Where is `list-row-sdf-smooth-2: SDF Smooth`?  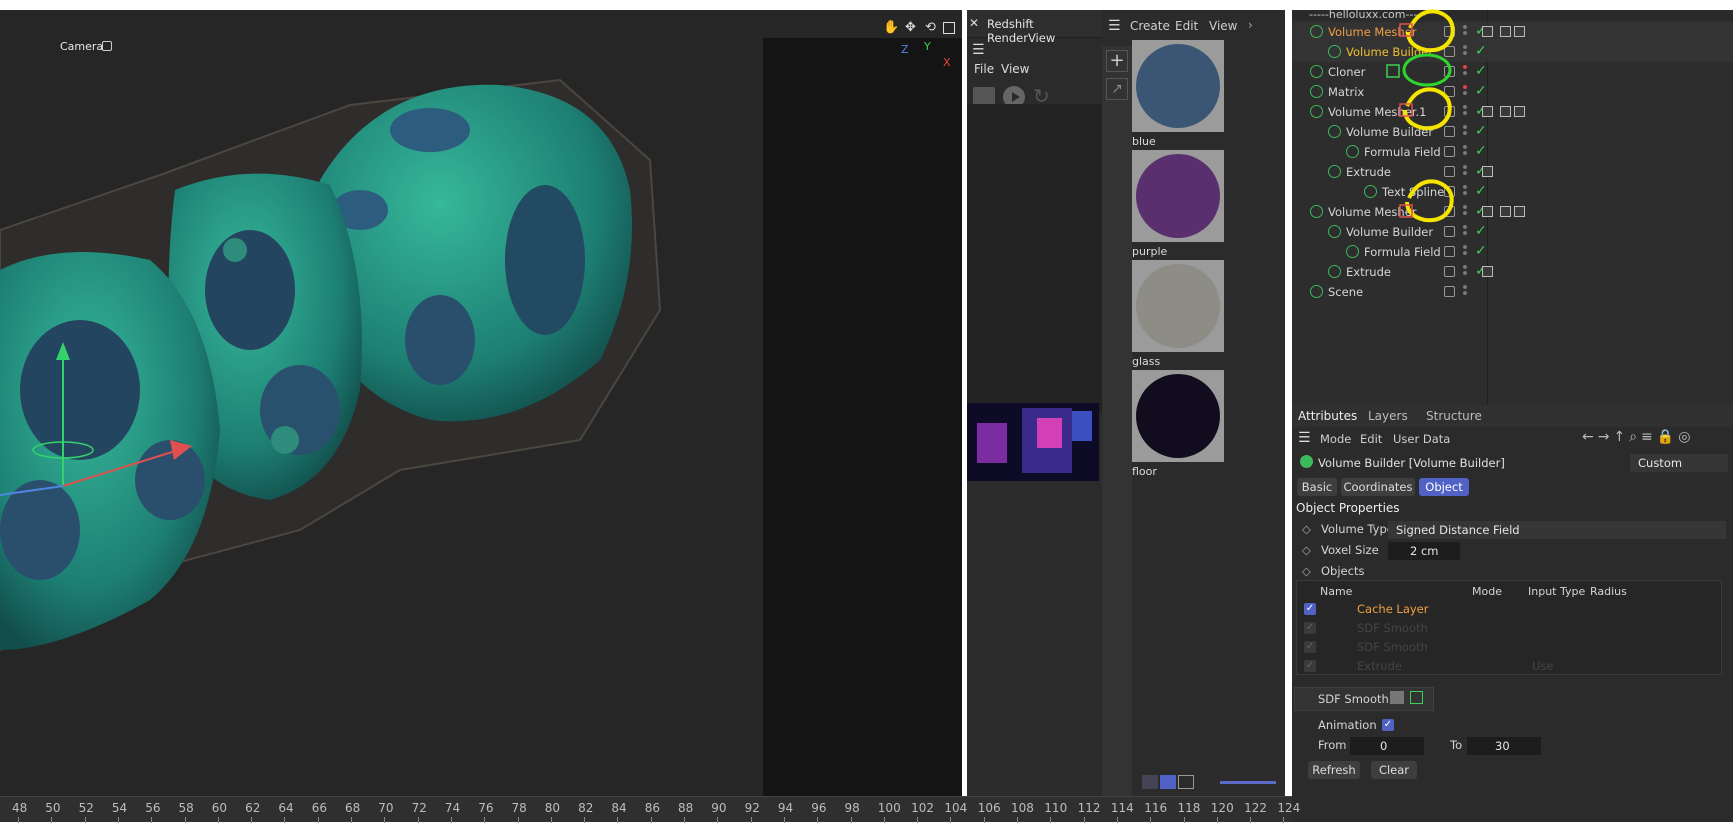 list-row-sdf-smooth-2: SDF Smooth is located at coordinates (1392, 647).